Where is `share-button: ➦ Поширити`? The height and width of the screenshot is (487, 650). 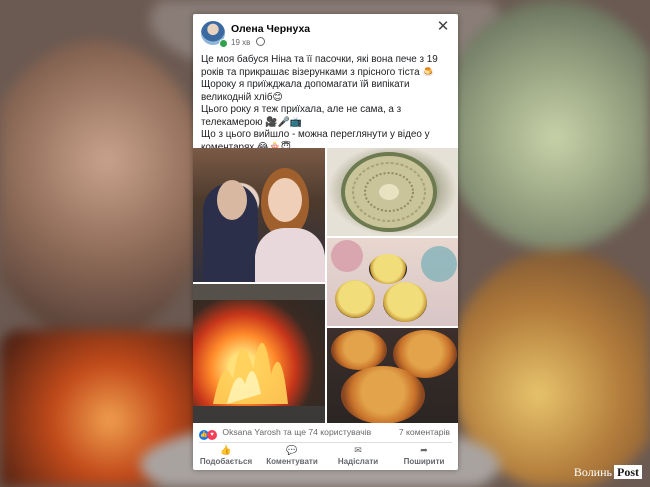 share-button: ➦ Поширити is located at coordinates (424, 457).